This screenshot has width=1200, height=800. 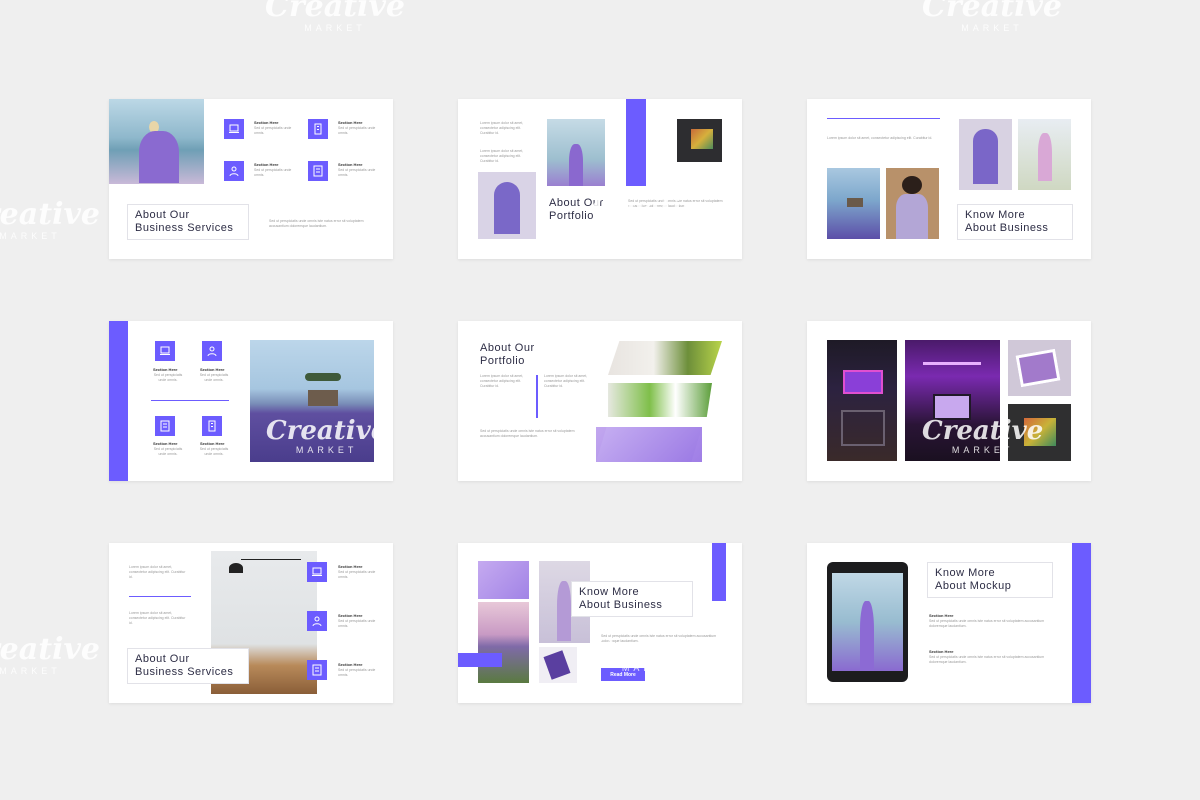 What do you see at coordinates (1039, 368) in the screenshot?
I see `tablet-photo` at bounding box center [1039, 368].